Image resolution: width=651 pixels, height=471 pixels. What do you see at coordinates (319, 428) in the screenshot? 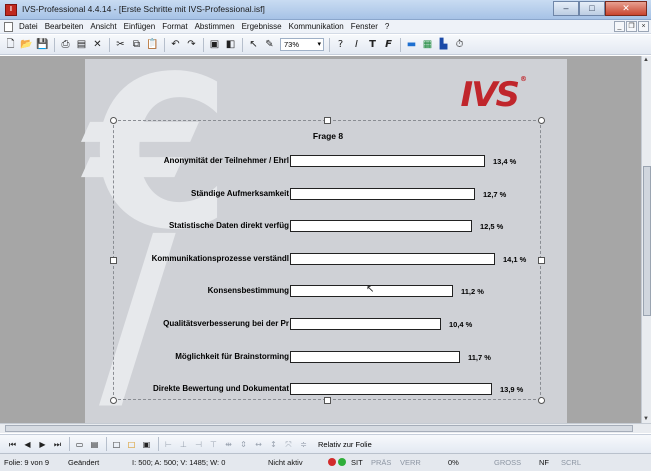
I see `horizontal-scroll-thumb` at bounding box center [319, 428].